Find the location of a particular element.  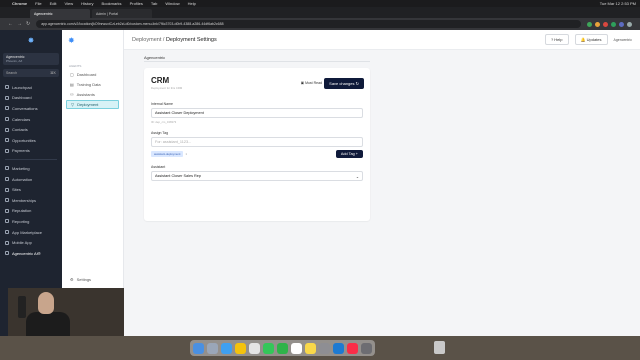

account-location: Phoenix, AZ is located at coordinates (14, 61).